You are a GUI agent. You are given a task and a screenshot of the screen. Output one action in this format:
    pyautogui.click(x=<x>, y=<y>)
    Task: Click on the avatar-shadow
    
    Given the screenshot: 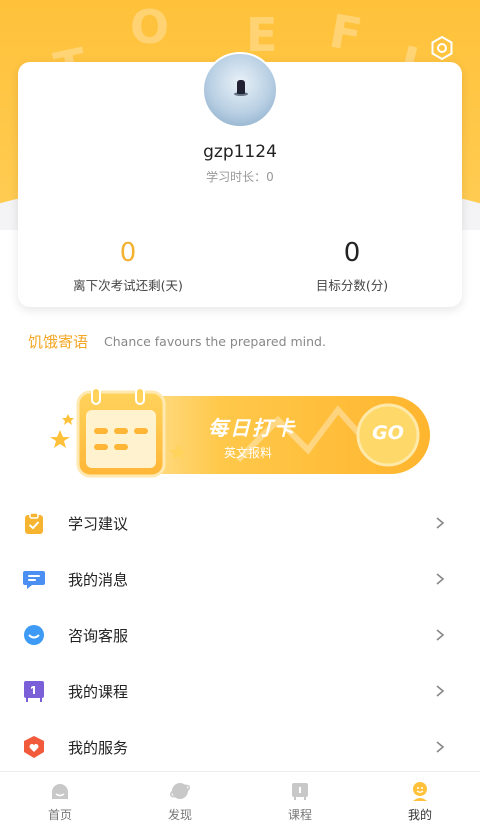 What is the action you would take?
    pyautogui.click(x=241, y=94)
    